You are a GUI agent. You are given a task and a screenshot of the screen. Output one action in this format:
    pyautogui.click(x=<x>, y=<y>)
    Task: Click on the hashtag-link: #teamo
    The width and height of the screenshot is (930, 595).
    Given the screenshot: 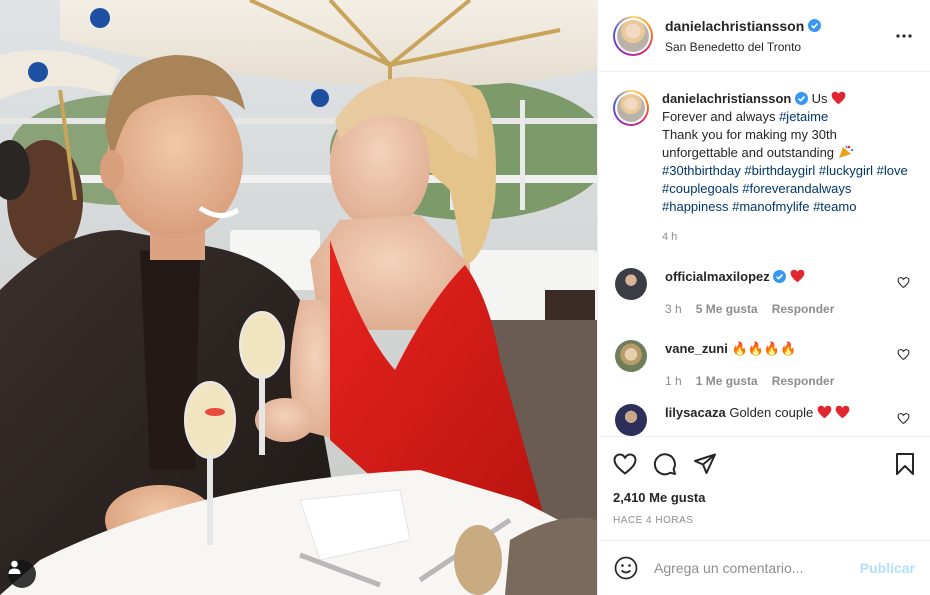 What is the action you would take?
    pyautogui.click(x=834, y=206)
    